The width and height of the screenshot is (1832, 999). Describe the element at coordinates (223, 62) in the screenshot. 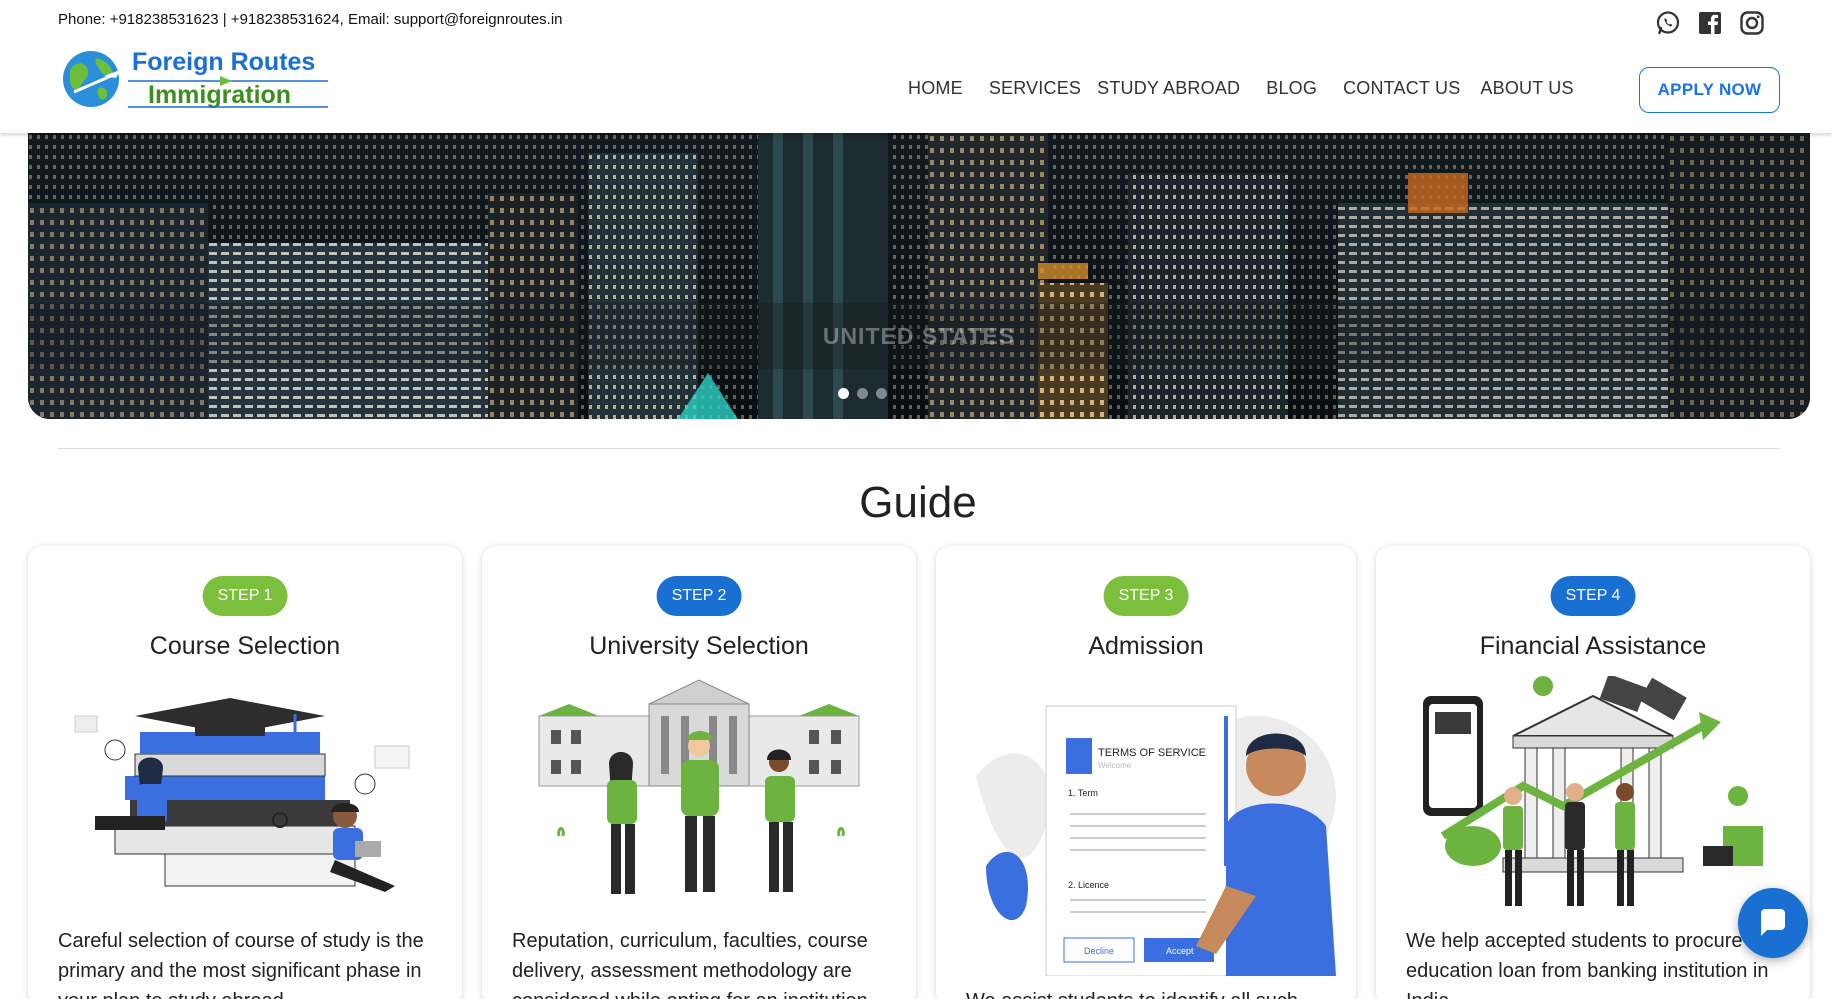

I see `logo-line1: Foreign Routes` at that location.